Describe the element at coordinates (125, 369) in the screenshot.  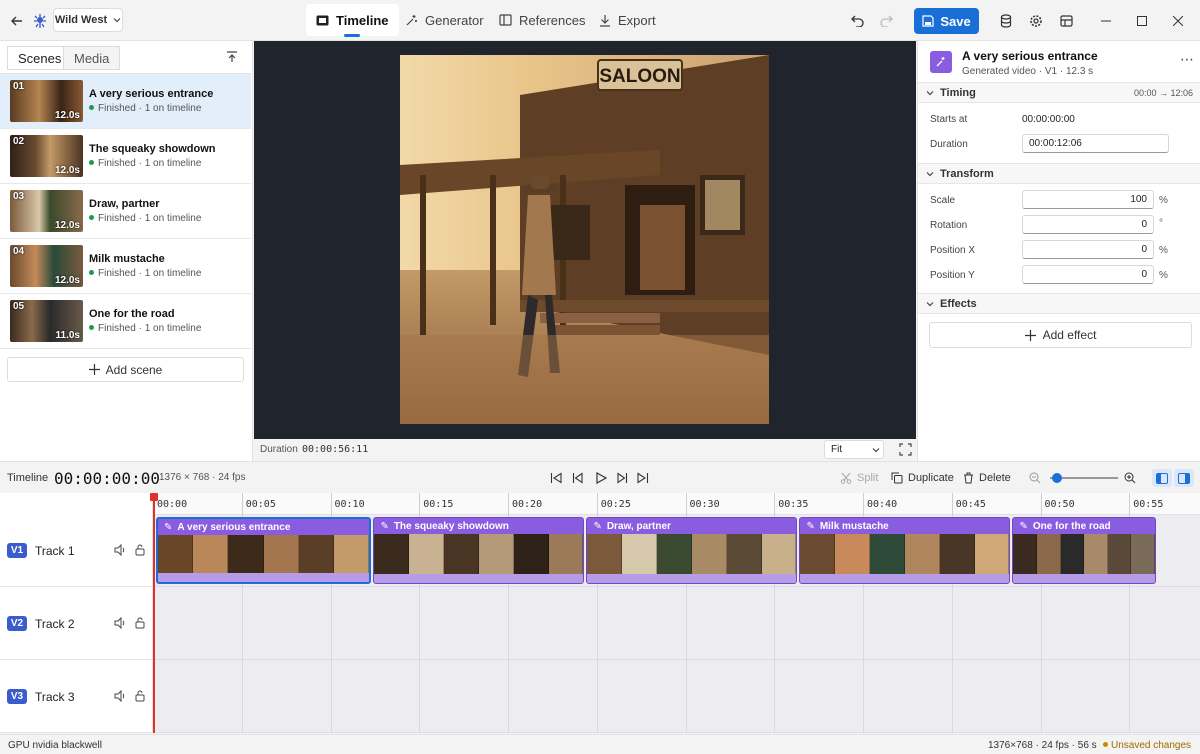
I see `add-scene-button: Add scene` at that location.